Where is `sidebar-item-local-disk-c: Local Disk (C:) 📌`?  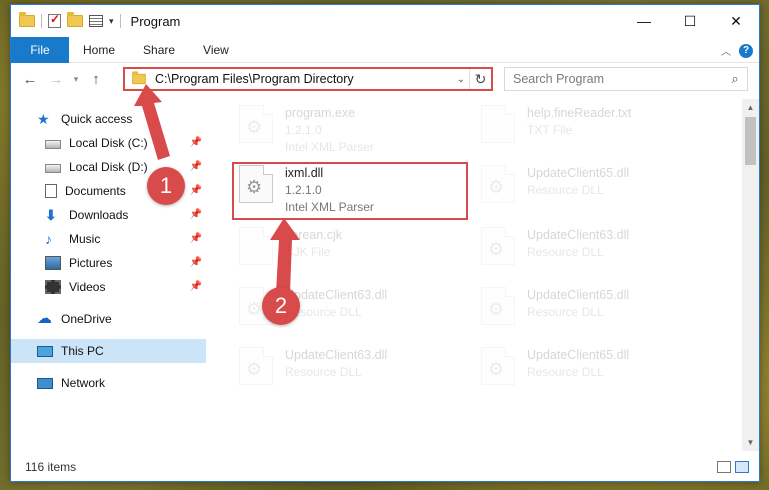 sidebar-item-local-disk-c: Local Disk (C:) 📌 is located at coordinates (108, 143).